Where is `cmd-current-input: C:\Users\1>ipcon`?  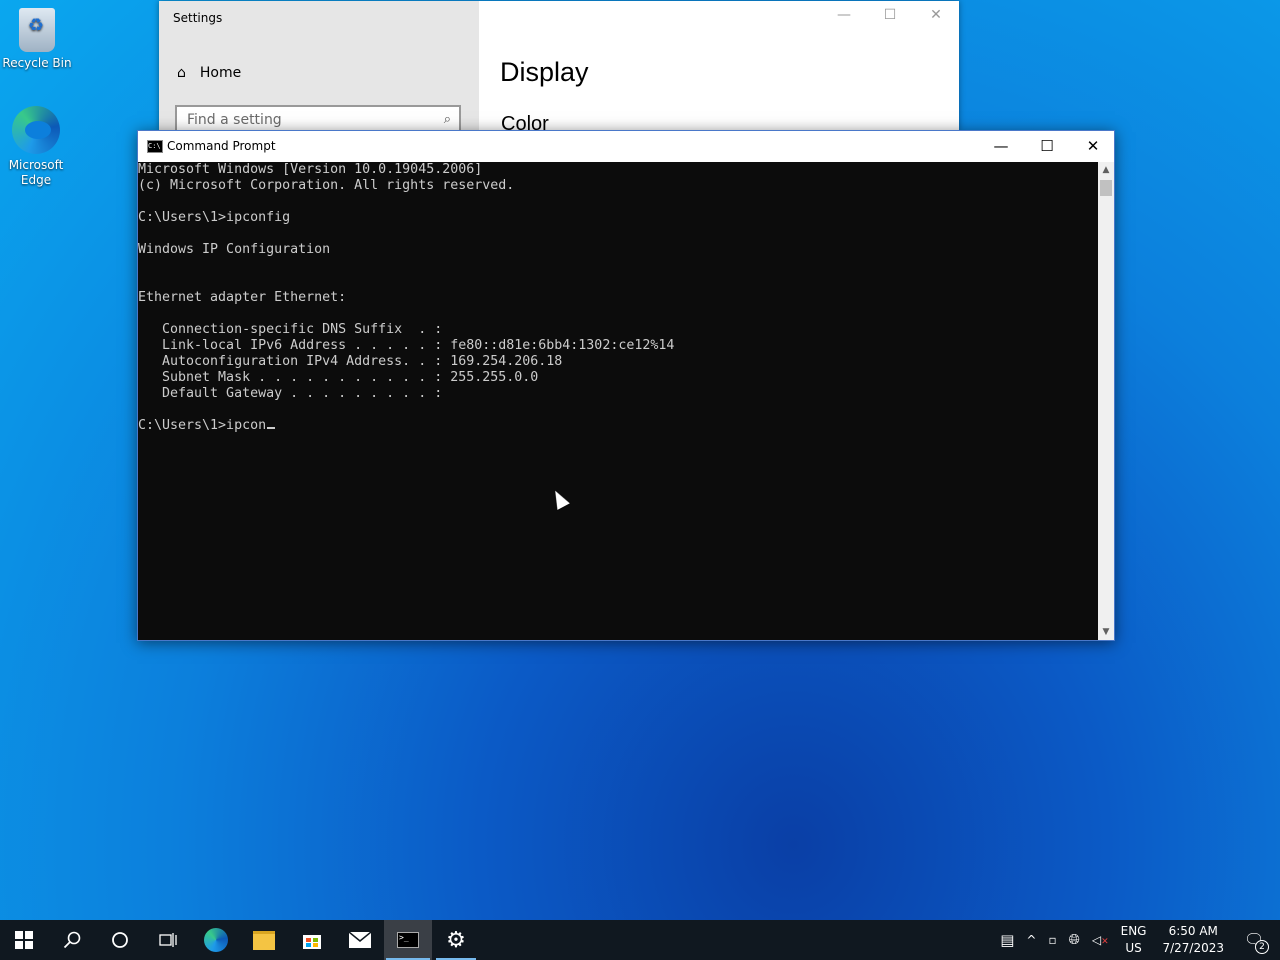
cmd-current-input: C:\Users\1>ipcon is located at coordinates (202, 425).